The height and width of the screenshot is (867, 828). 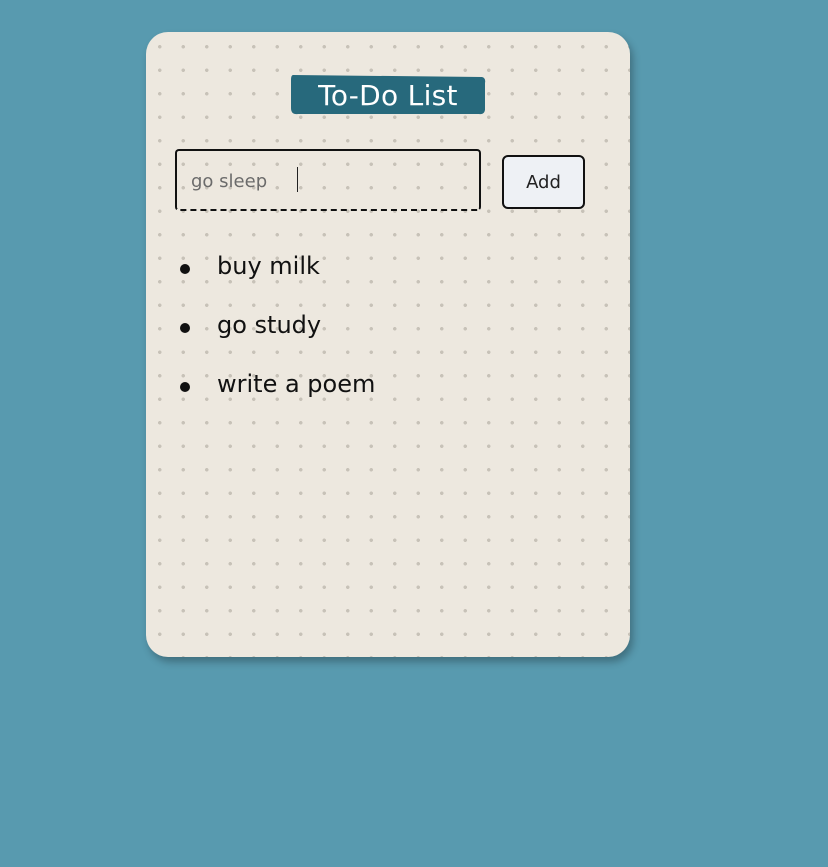 I want to click on text-caret, so click(x=297, y=179).